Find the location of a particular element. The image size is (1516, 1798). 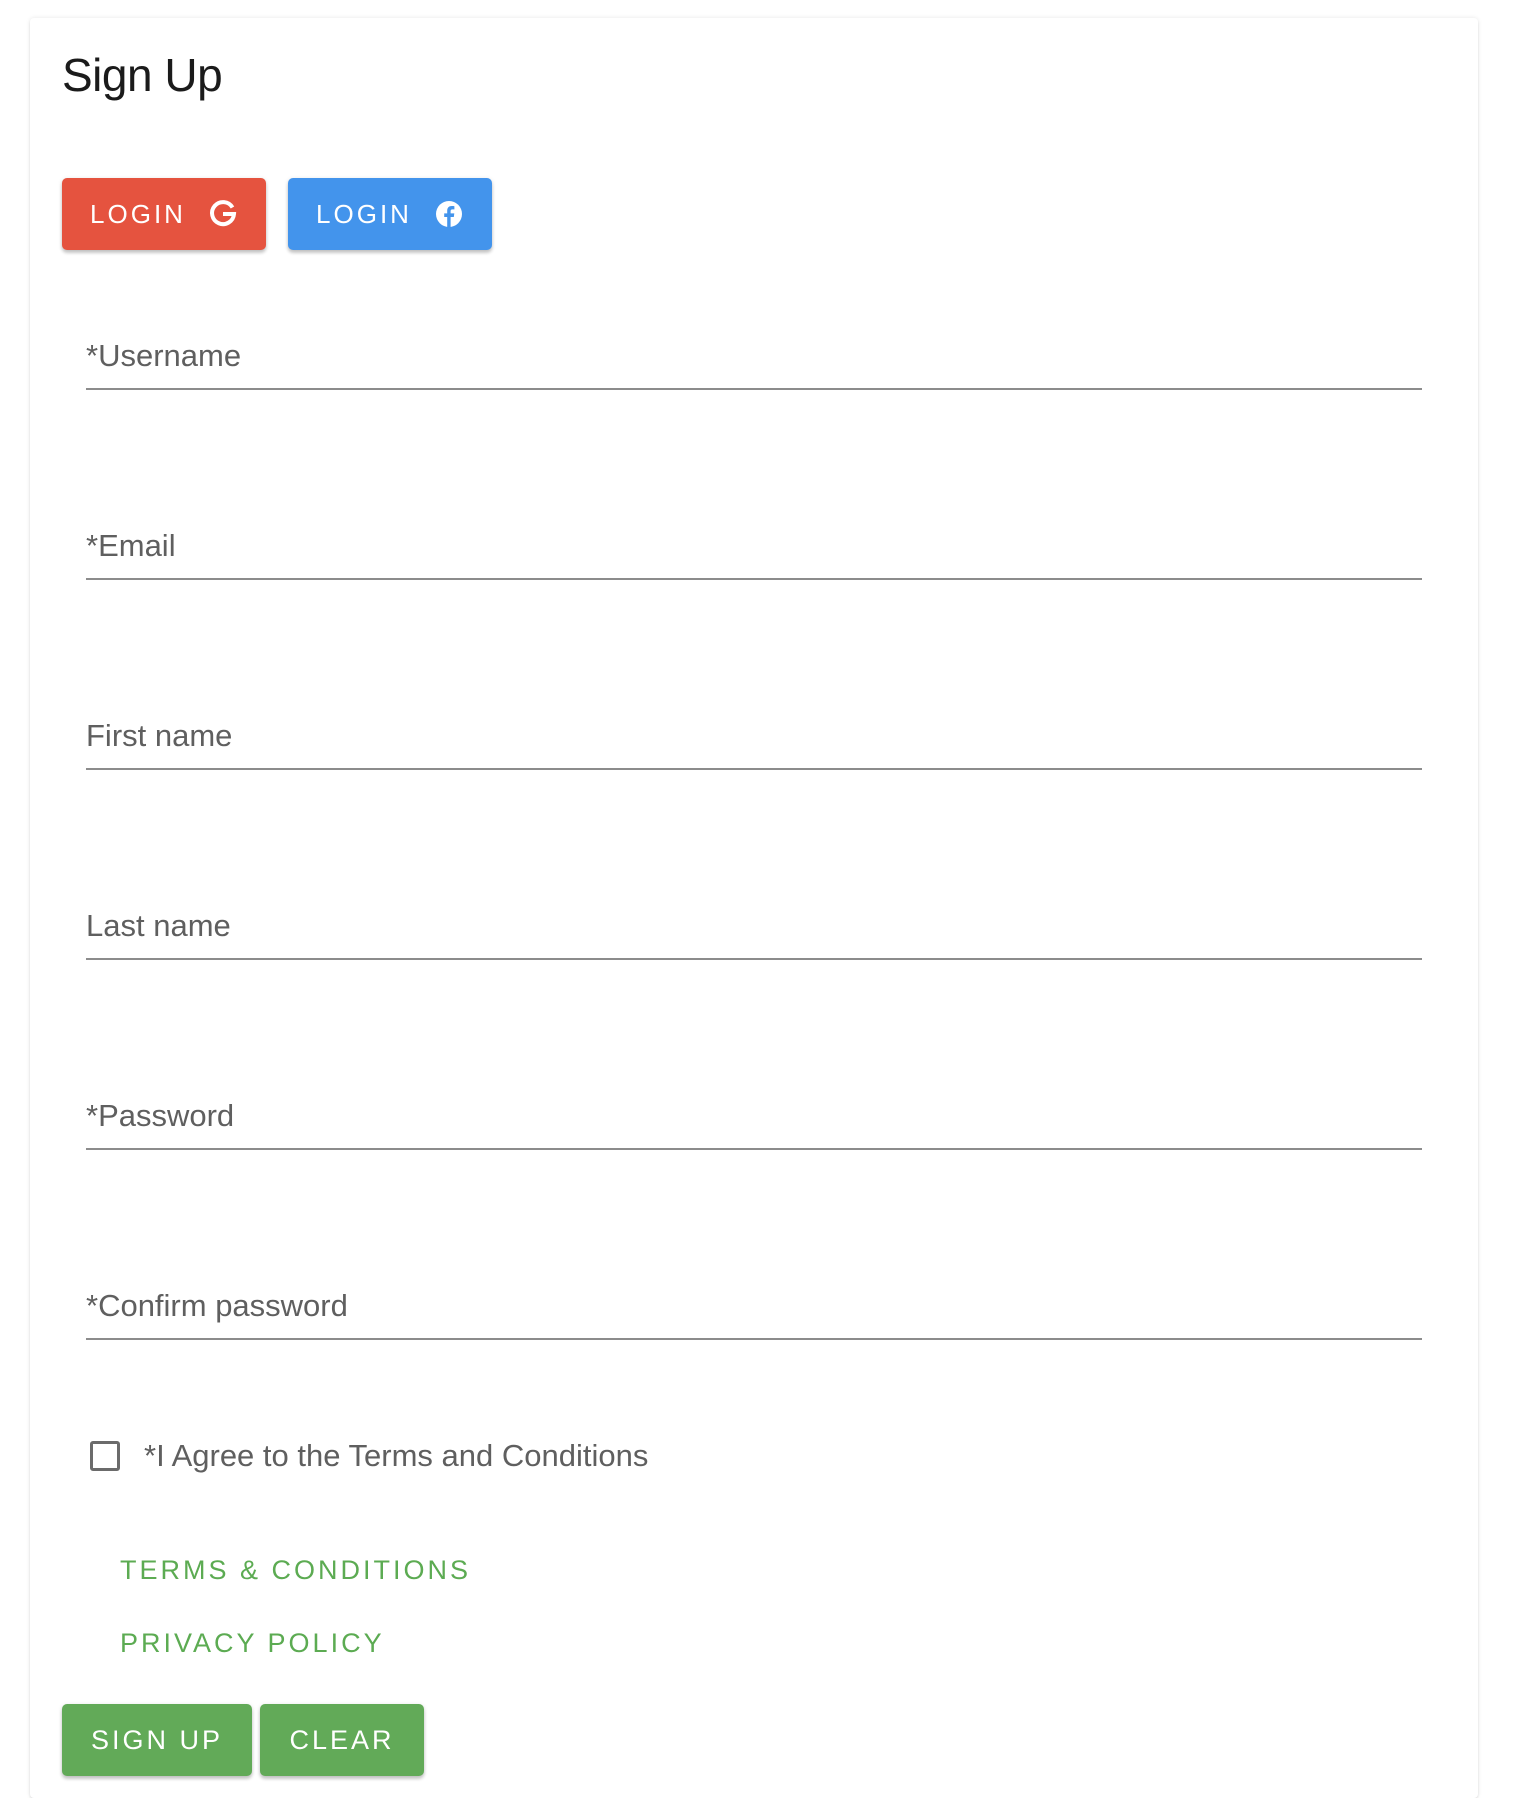

email-input is located at coordinates (756, 549).